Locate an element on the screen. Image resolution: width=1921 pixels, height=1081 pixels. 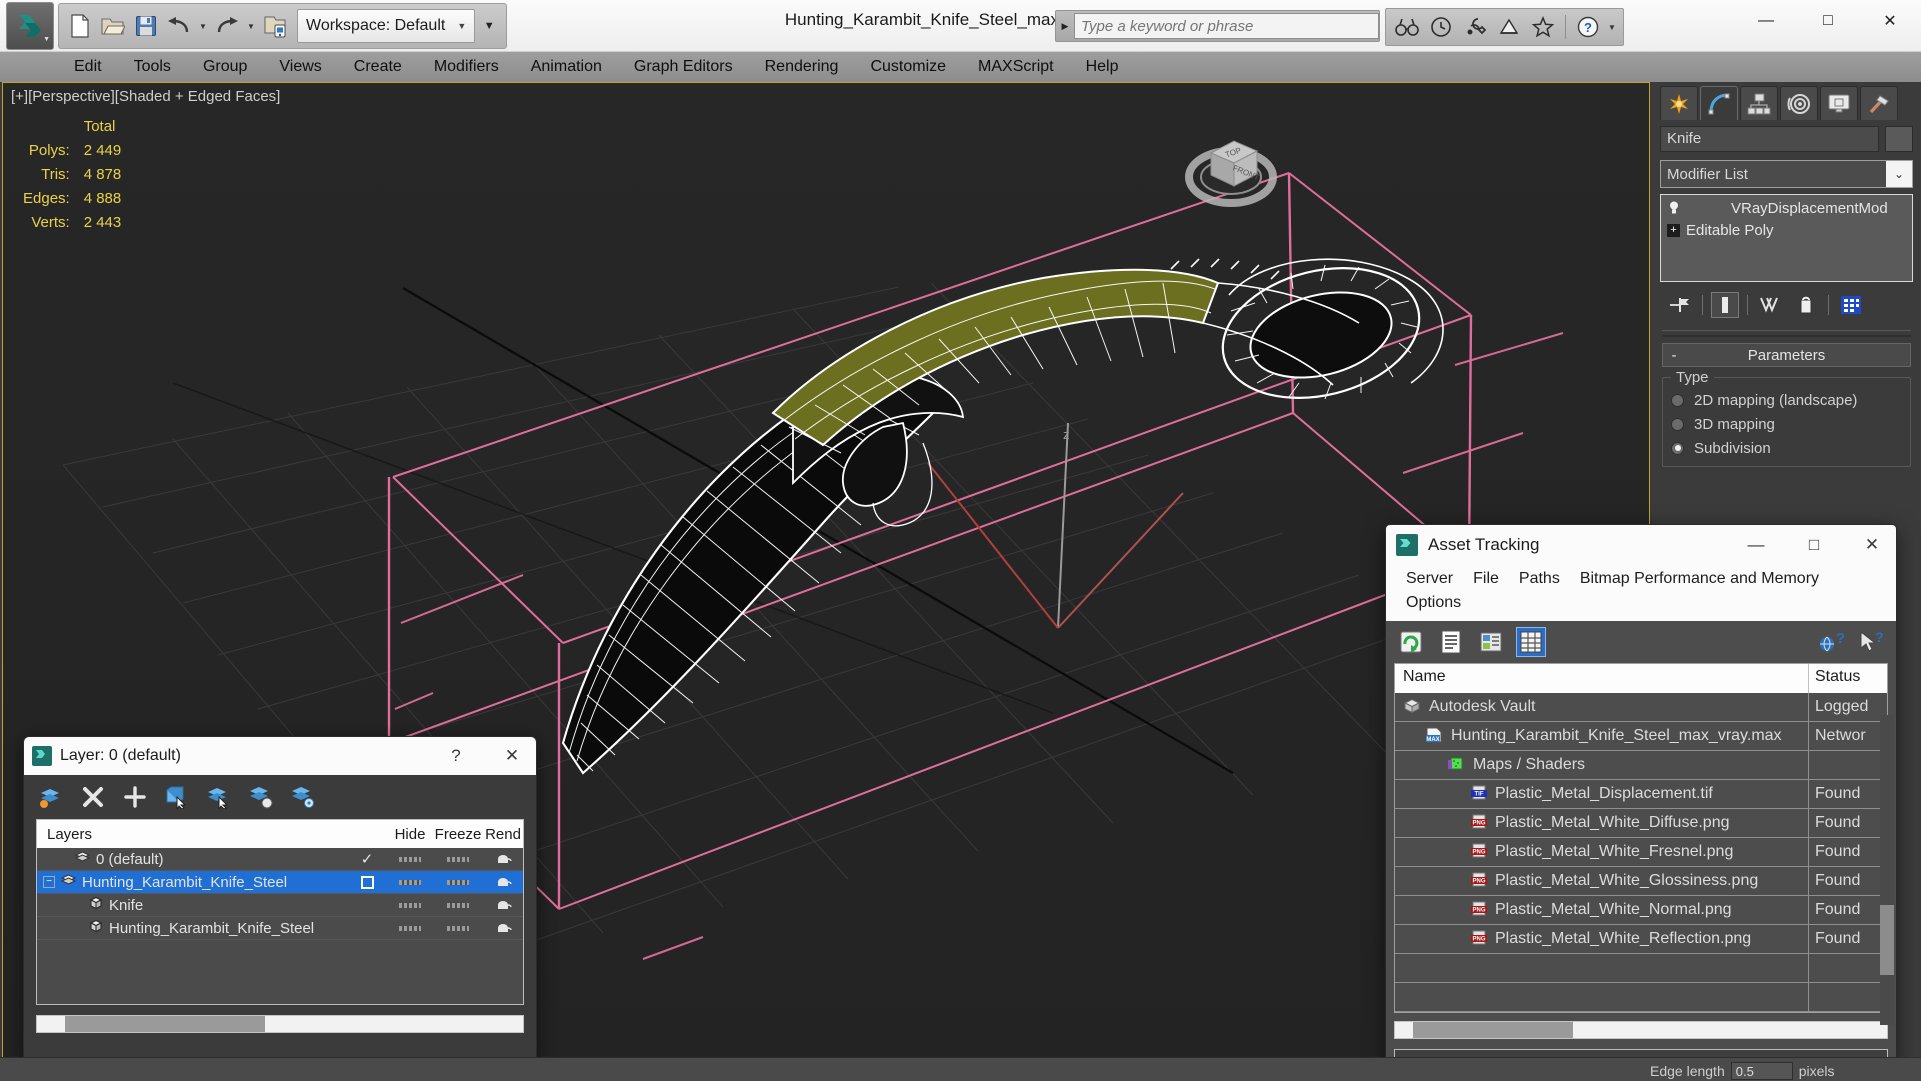
utilities-tab is located at coordinates (1879, 103).